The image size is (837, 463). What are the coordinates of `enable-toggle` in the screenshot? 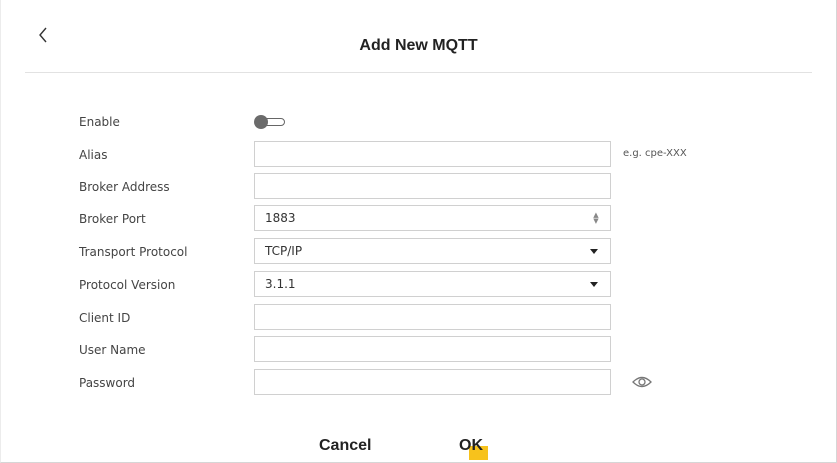 It's located at (270, 122).